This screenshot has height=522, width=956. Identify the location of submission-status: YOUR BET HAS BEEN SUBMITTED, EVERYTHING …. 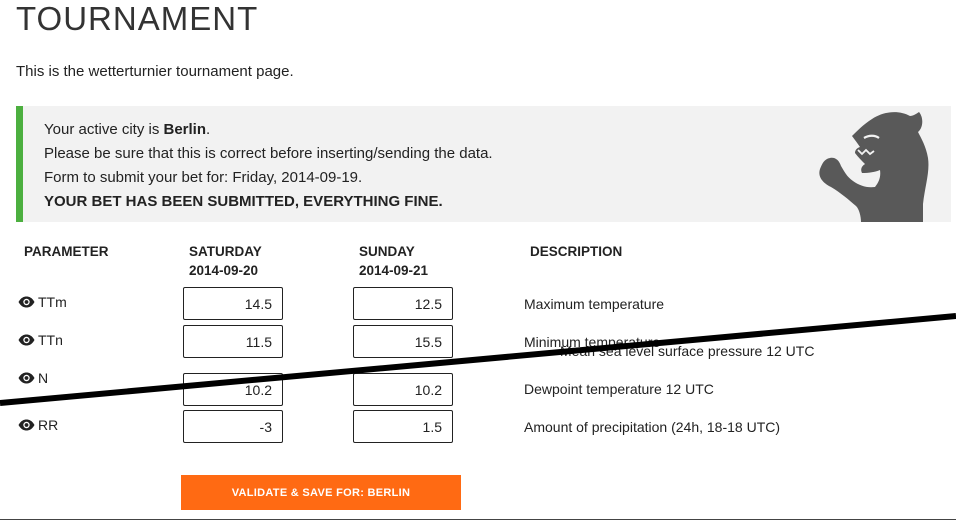
(243, 201).